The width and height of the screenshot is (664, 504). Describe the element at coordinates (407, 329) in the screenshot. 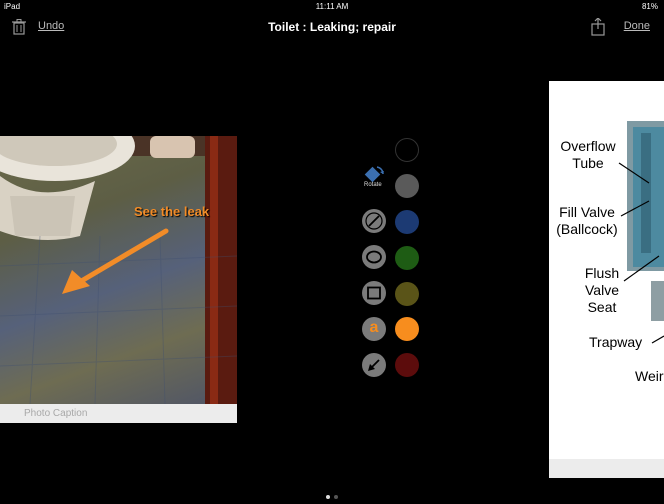

I see `color-swatch-orange` at that location.